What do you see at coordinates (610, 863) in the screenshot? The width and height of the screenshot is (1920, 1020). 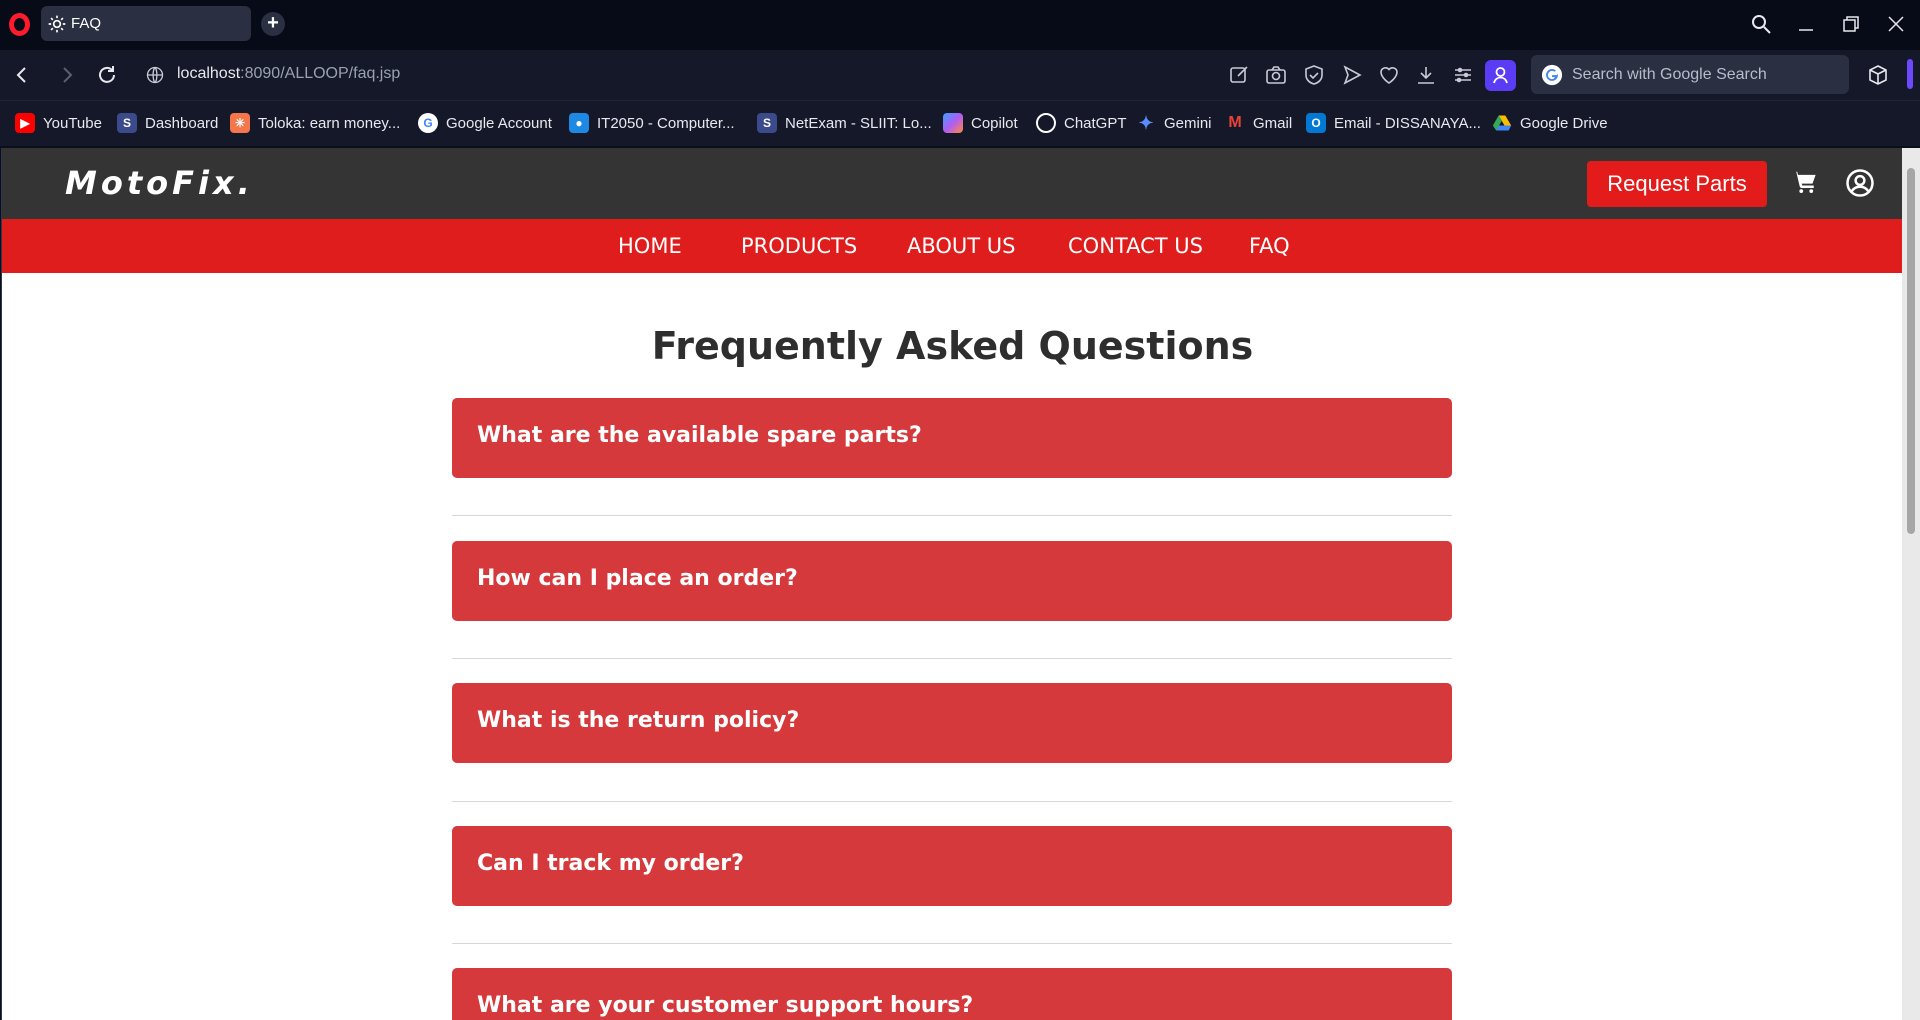 I see `faq-question-text: Can I track my order?` at bounding box center [610, 863].